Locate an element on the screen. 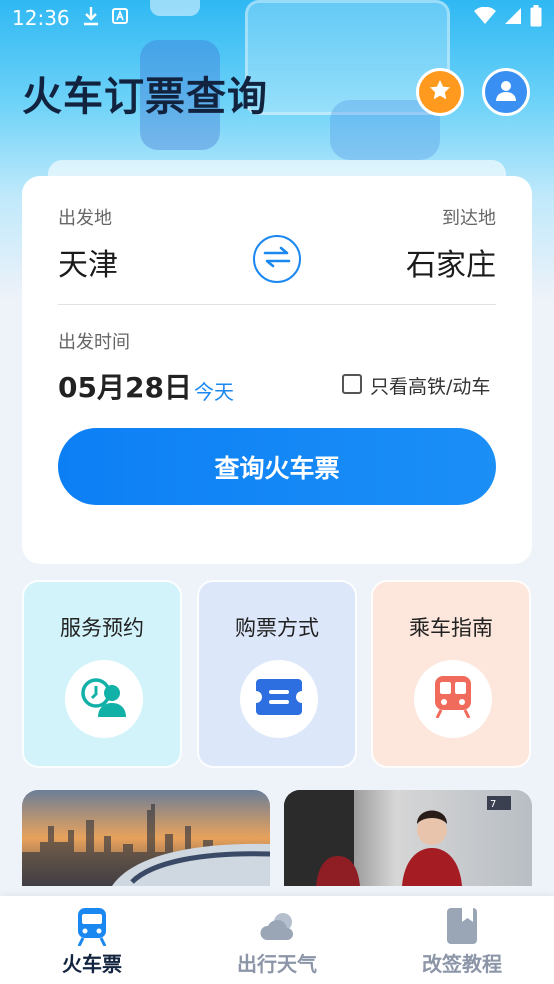 Image resolution: width=554 pixels, height=984 pixels. svg-text: 7 is located at coordinates (493, 804).